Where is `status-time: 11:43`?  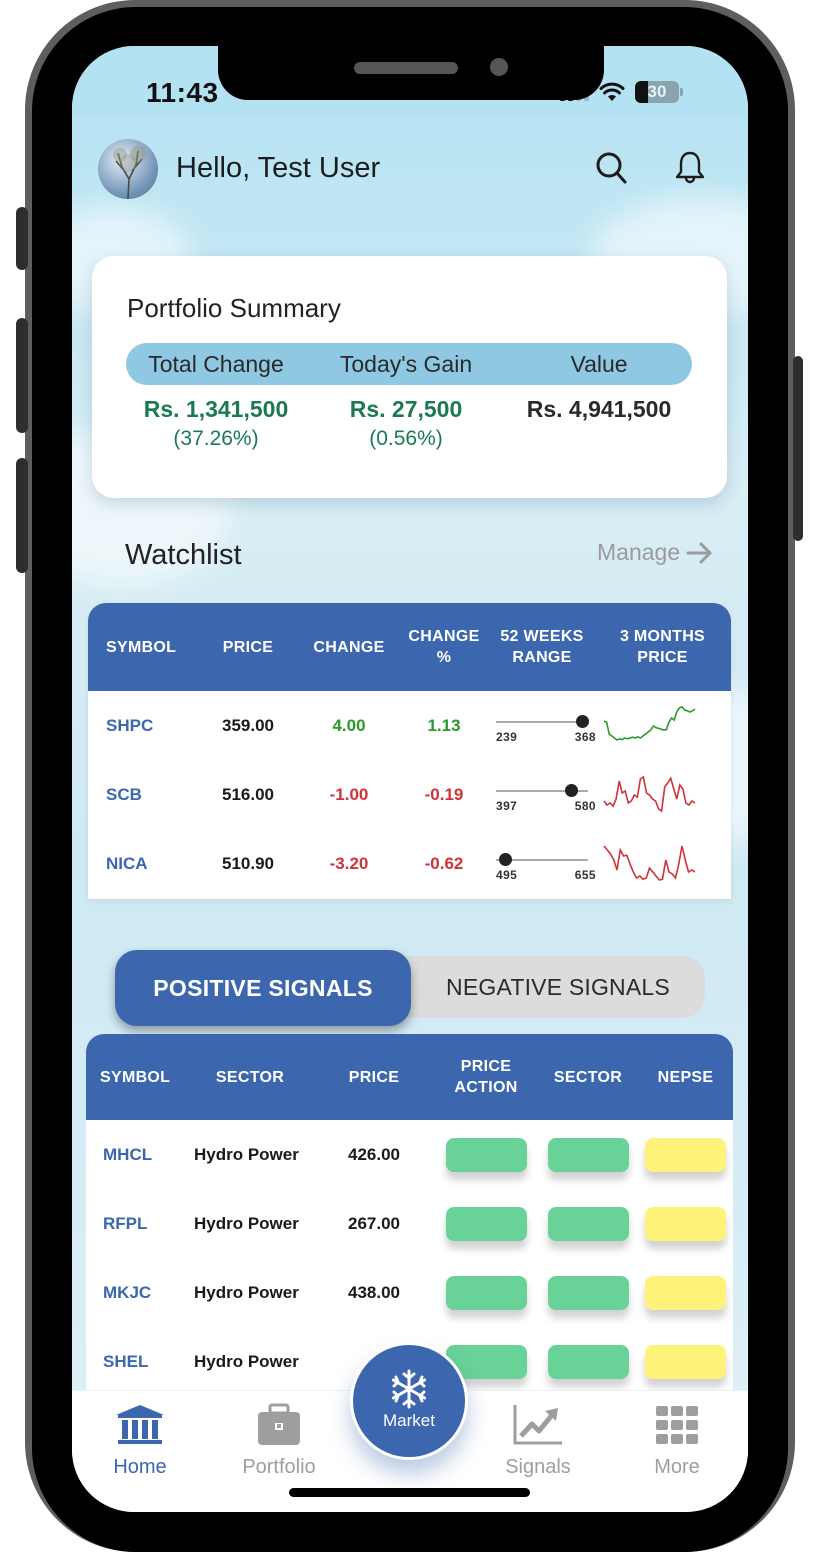
status-time: 11:43 is located at coordinates (182, 92).